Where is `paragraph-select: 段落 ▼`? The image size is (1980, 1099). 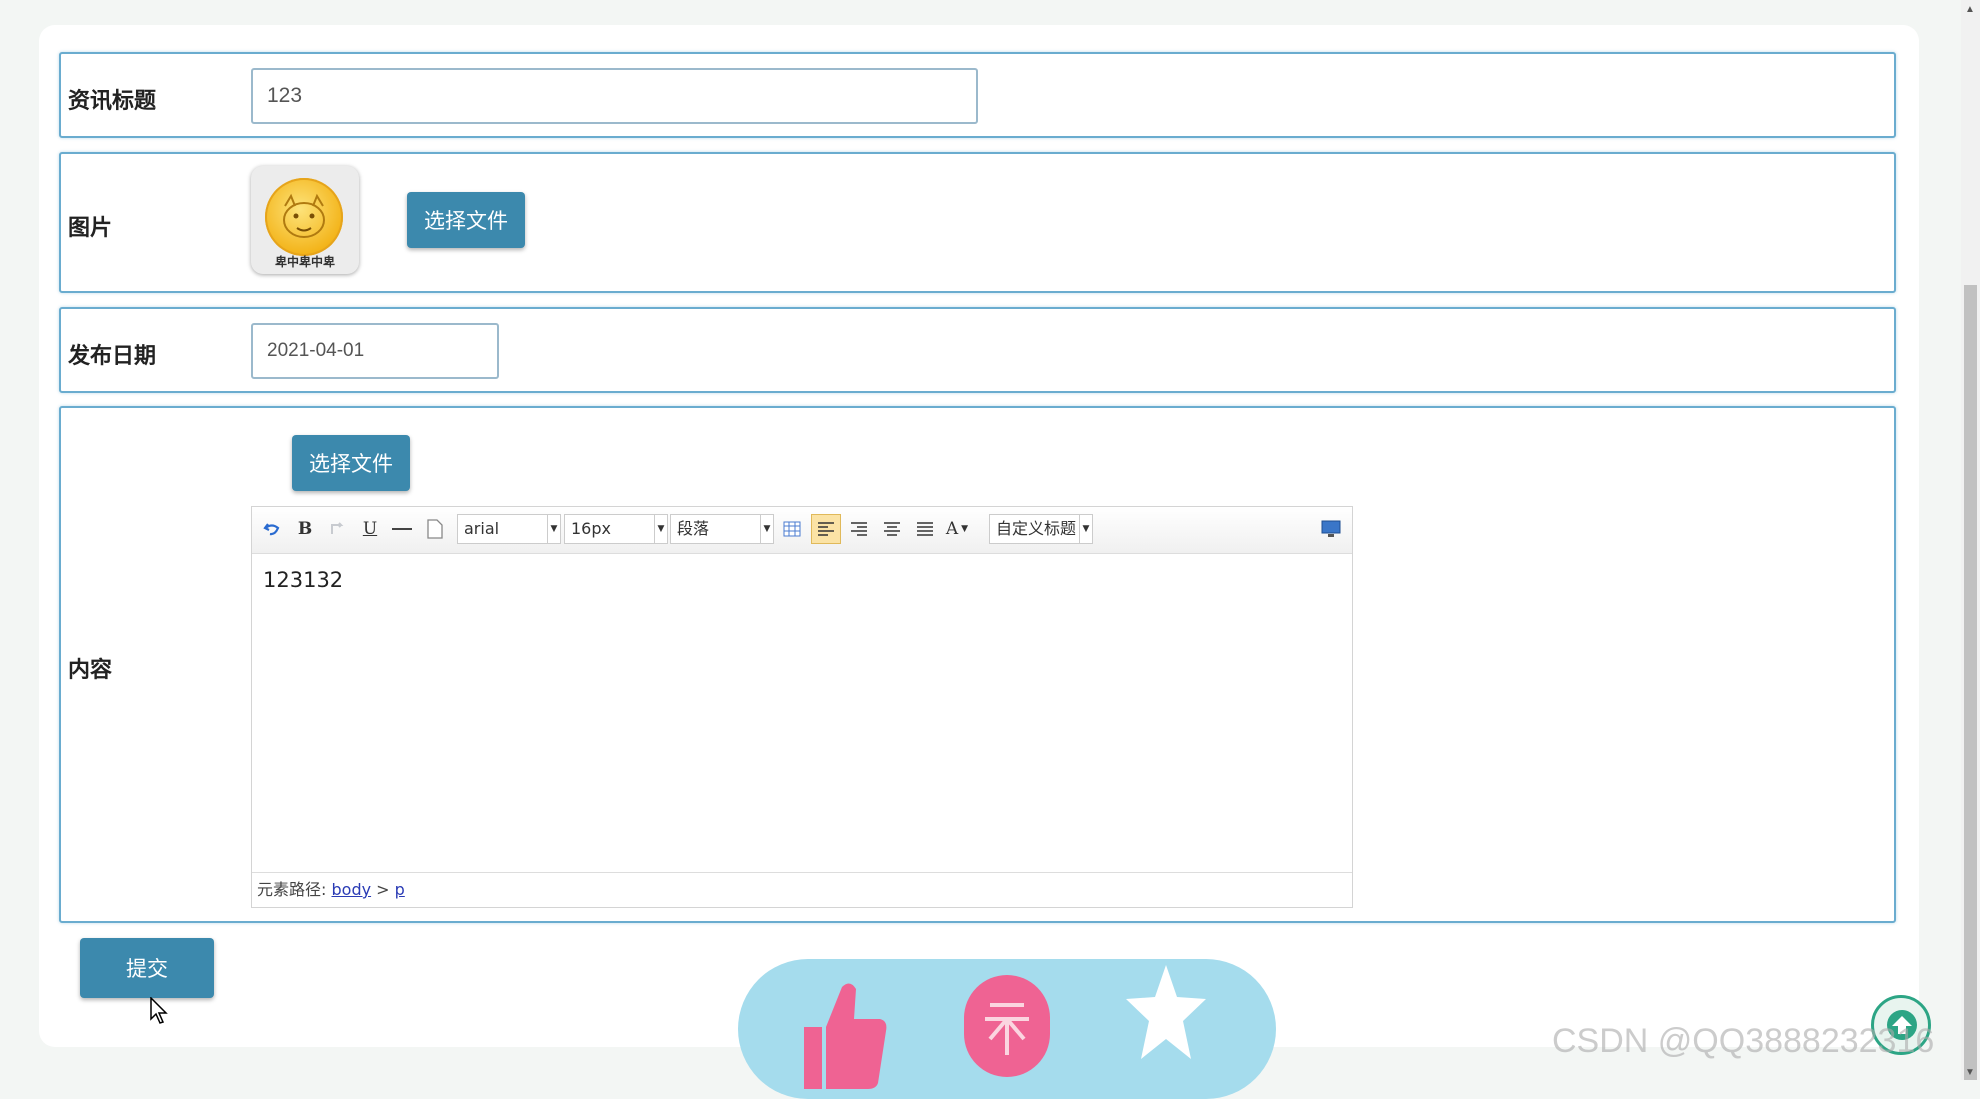 paragraph-select: 段落 ▼ is located at coordinates (722, 529).